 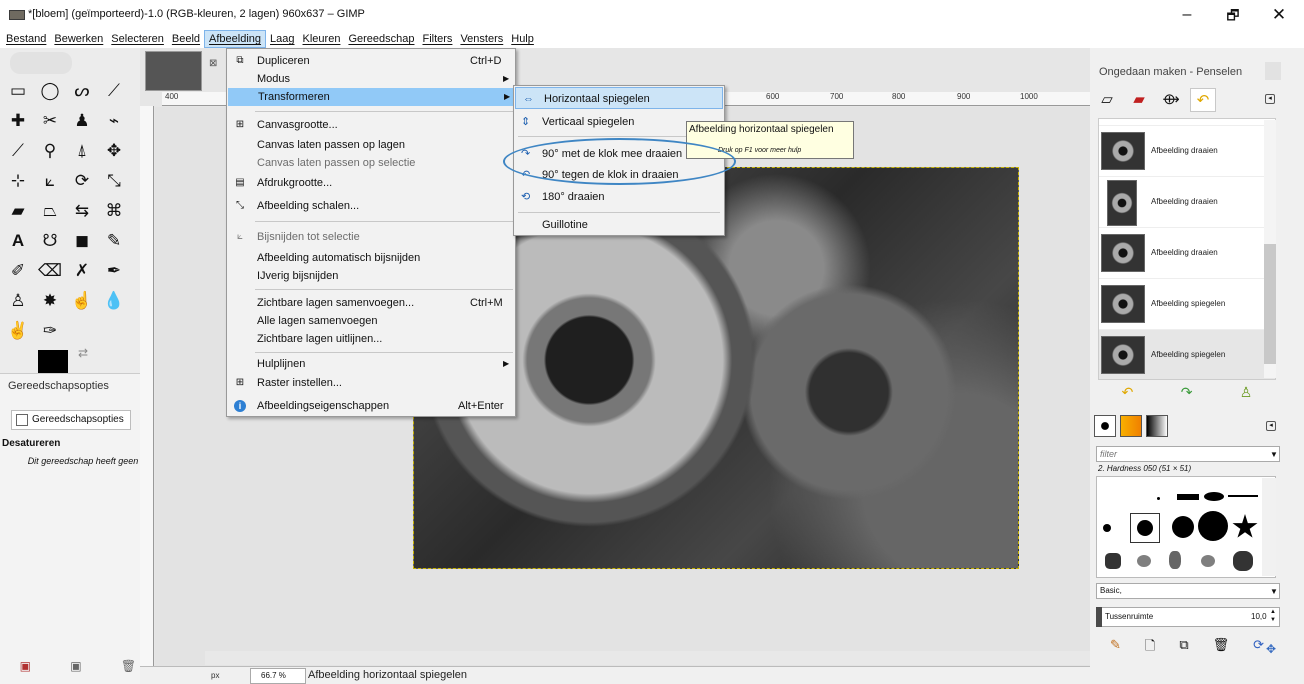 What do you see at coordinates (1139, 100) in the screenshot?
I see `tab-channels-icon: ▰` at bounding box center [1139, 100].